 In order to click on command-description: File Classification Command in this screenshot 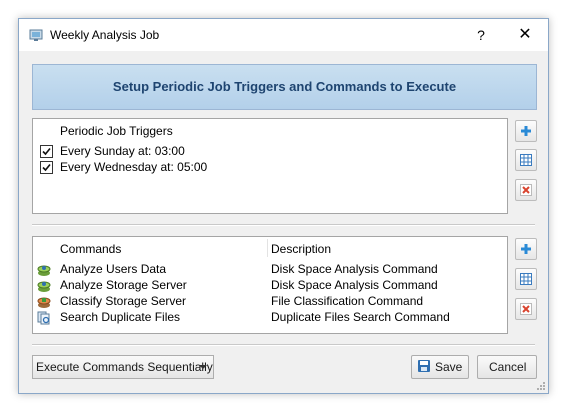, I will do `click(347, 301)`.